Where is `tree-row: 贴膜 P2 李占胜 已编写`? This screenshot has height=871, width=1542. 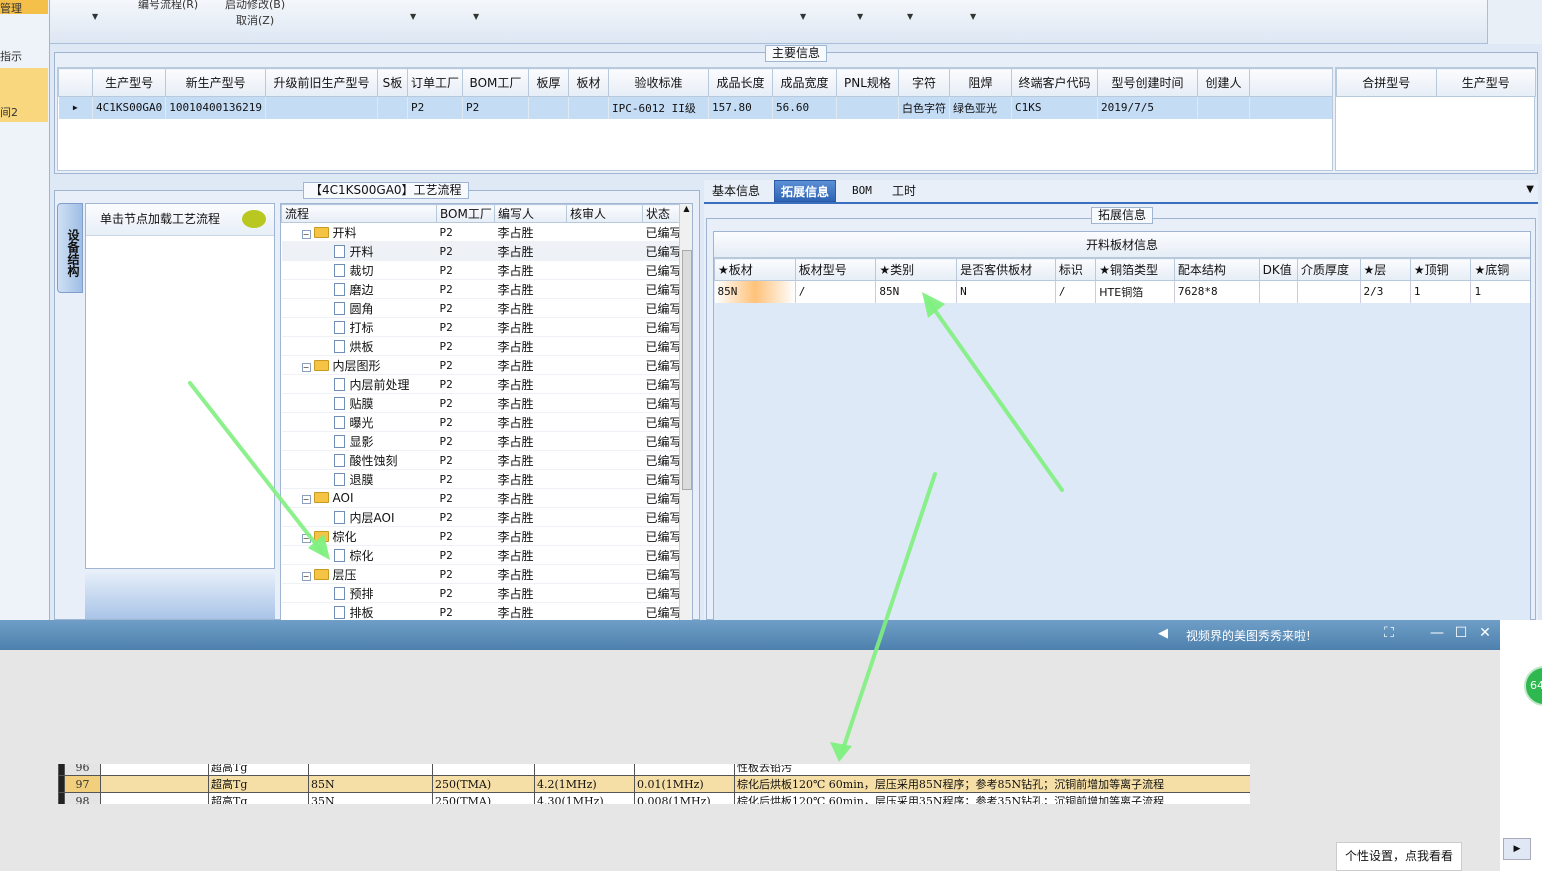 tree-row: 贴膜 P2 李占胜 已编写 is located at coordinates (481, 403).